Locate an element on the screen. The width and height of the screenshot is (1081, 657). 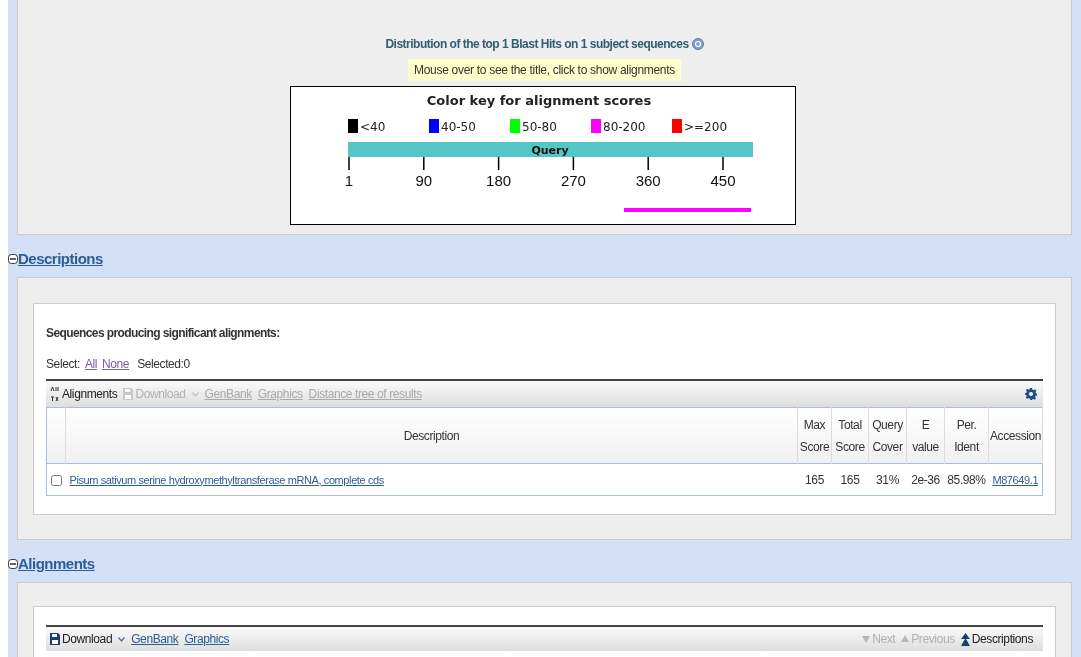
select-link: All is located at coordinates (91, 364).